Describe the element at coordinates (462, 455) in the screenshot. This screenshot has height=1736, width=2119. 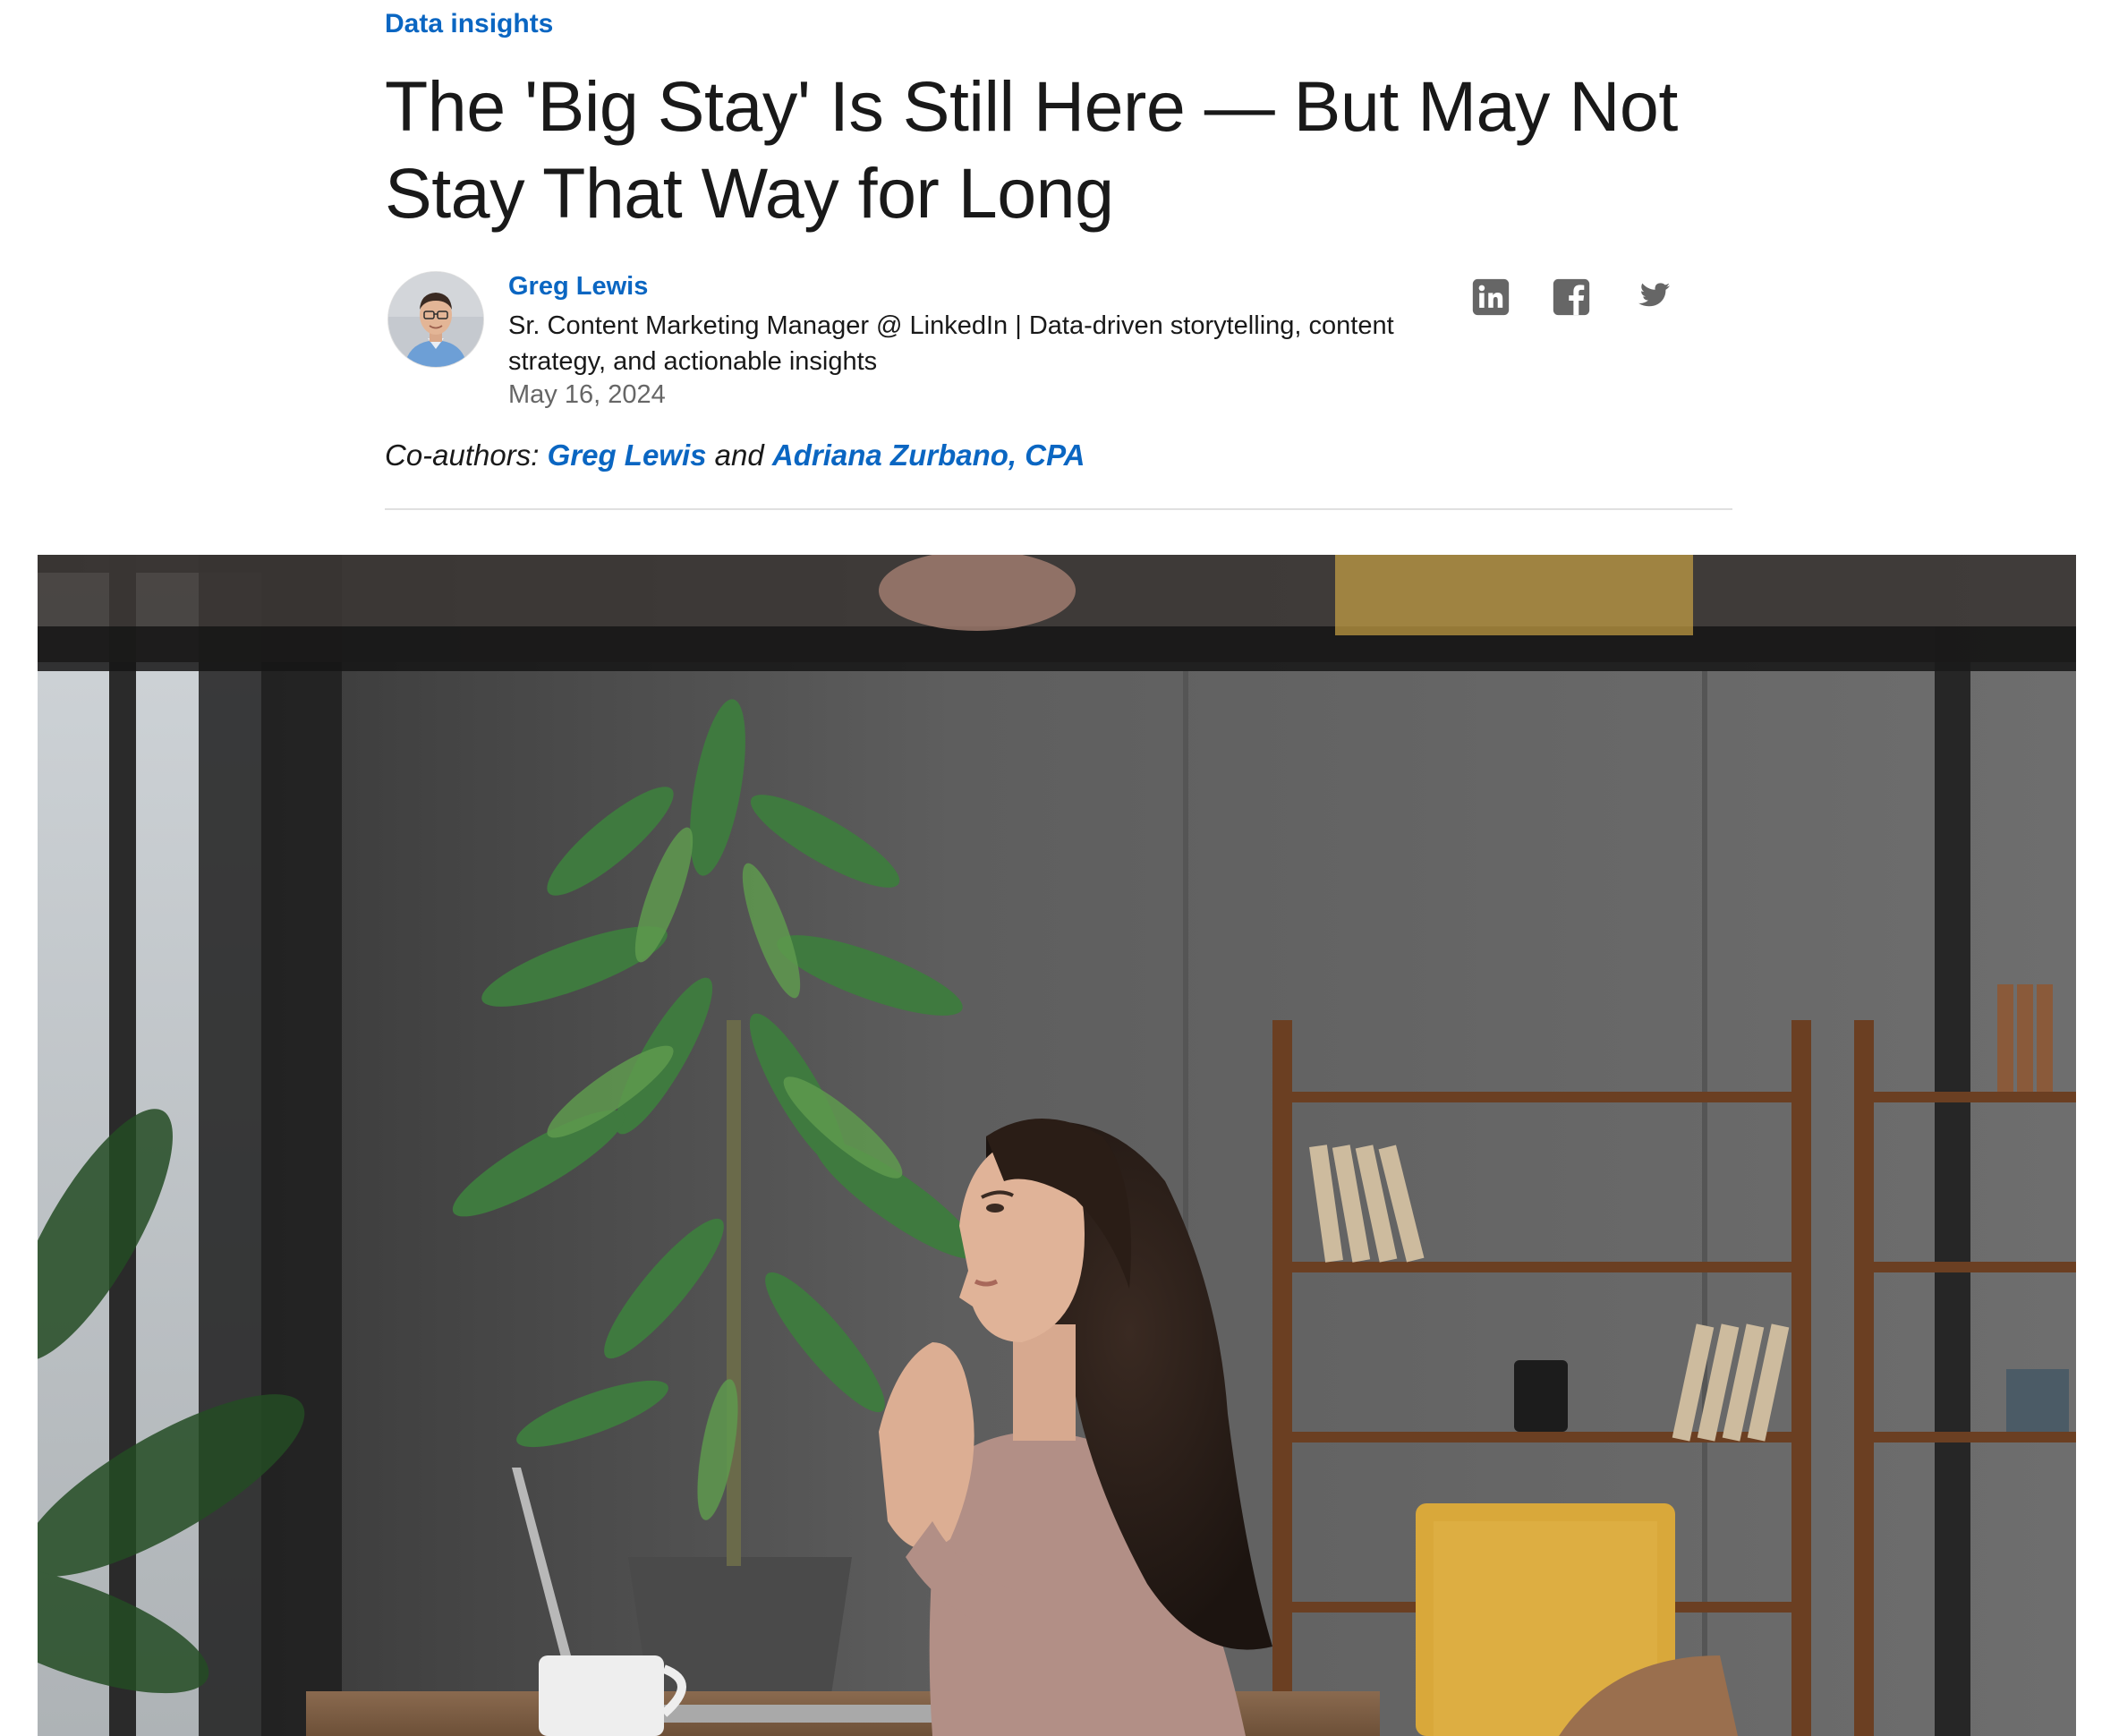
I see `coauthors-prefix: Co-authors:` at that location.